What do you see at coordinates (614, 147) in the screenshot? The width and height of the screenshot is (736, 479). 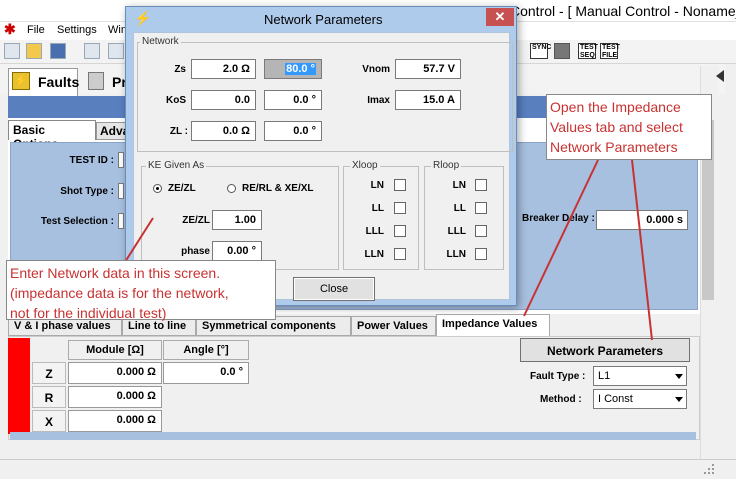 I see `right-callout-line: Network Parameters` at bounding box center [614, 147].